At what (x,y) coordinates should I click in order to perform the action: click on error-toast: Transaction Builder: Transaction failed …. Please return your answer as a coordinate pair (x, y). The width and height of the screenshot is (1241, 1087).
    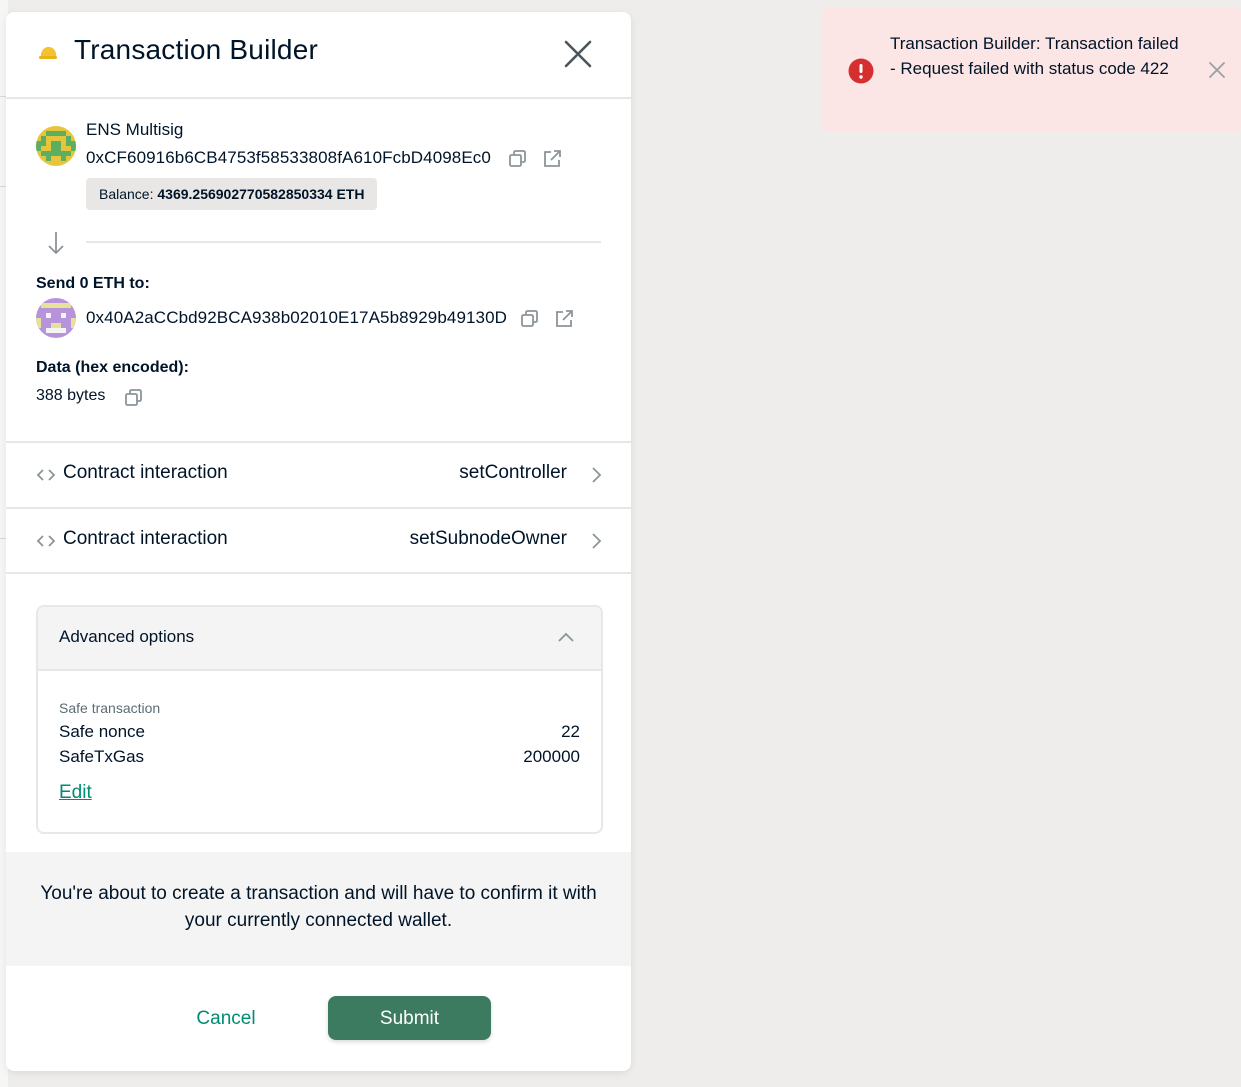
    Looking at the image, I should click on (1031, 70).